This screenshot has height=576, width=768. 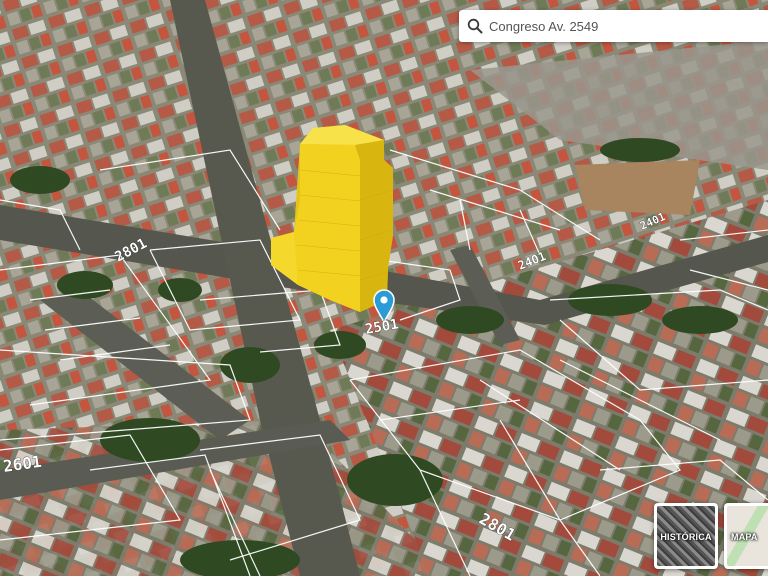 I want to click on map-layer-thumbnail: MAPA, so click(x=747, y=536).